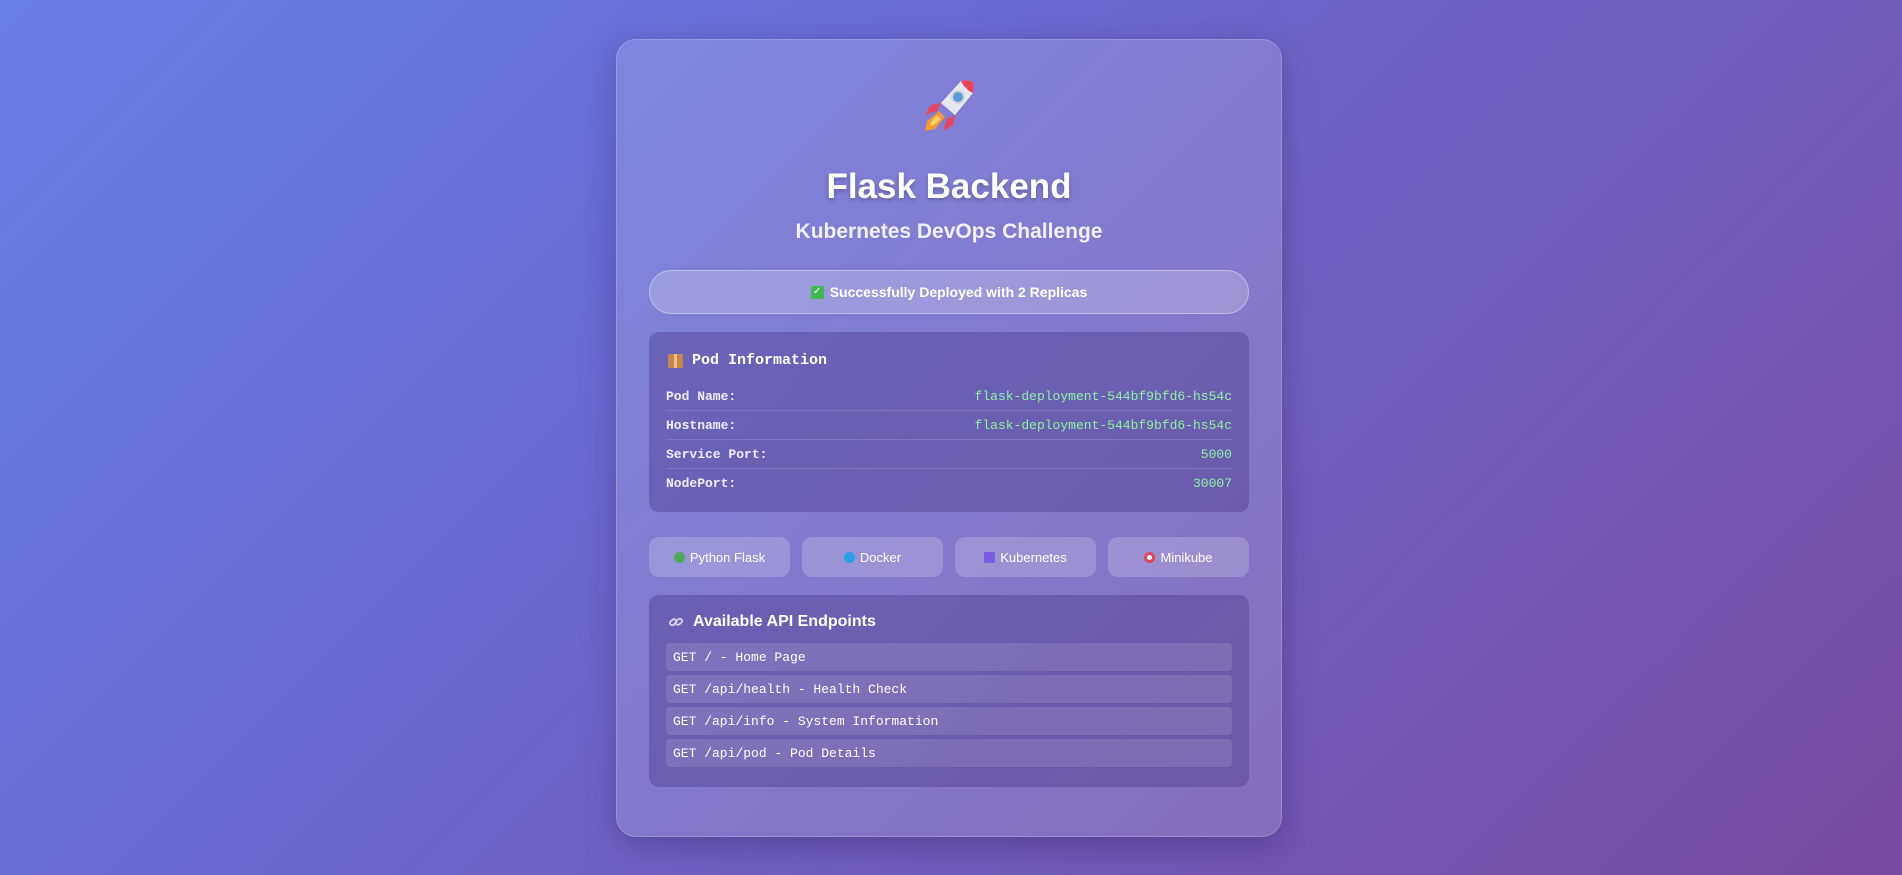  I want to click on info-label: NodePort:, so click(701, 483).